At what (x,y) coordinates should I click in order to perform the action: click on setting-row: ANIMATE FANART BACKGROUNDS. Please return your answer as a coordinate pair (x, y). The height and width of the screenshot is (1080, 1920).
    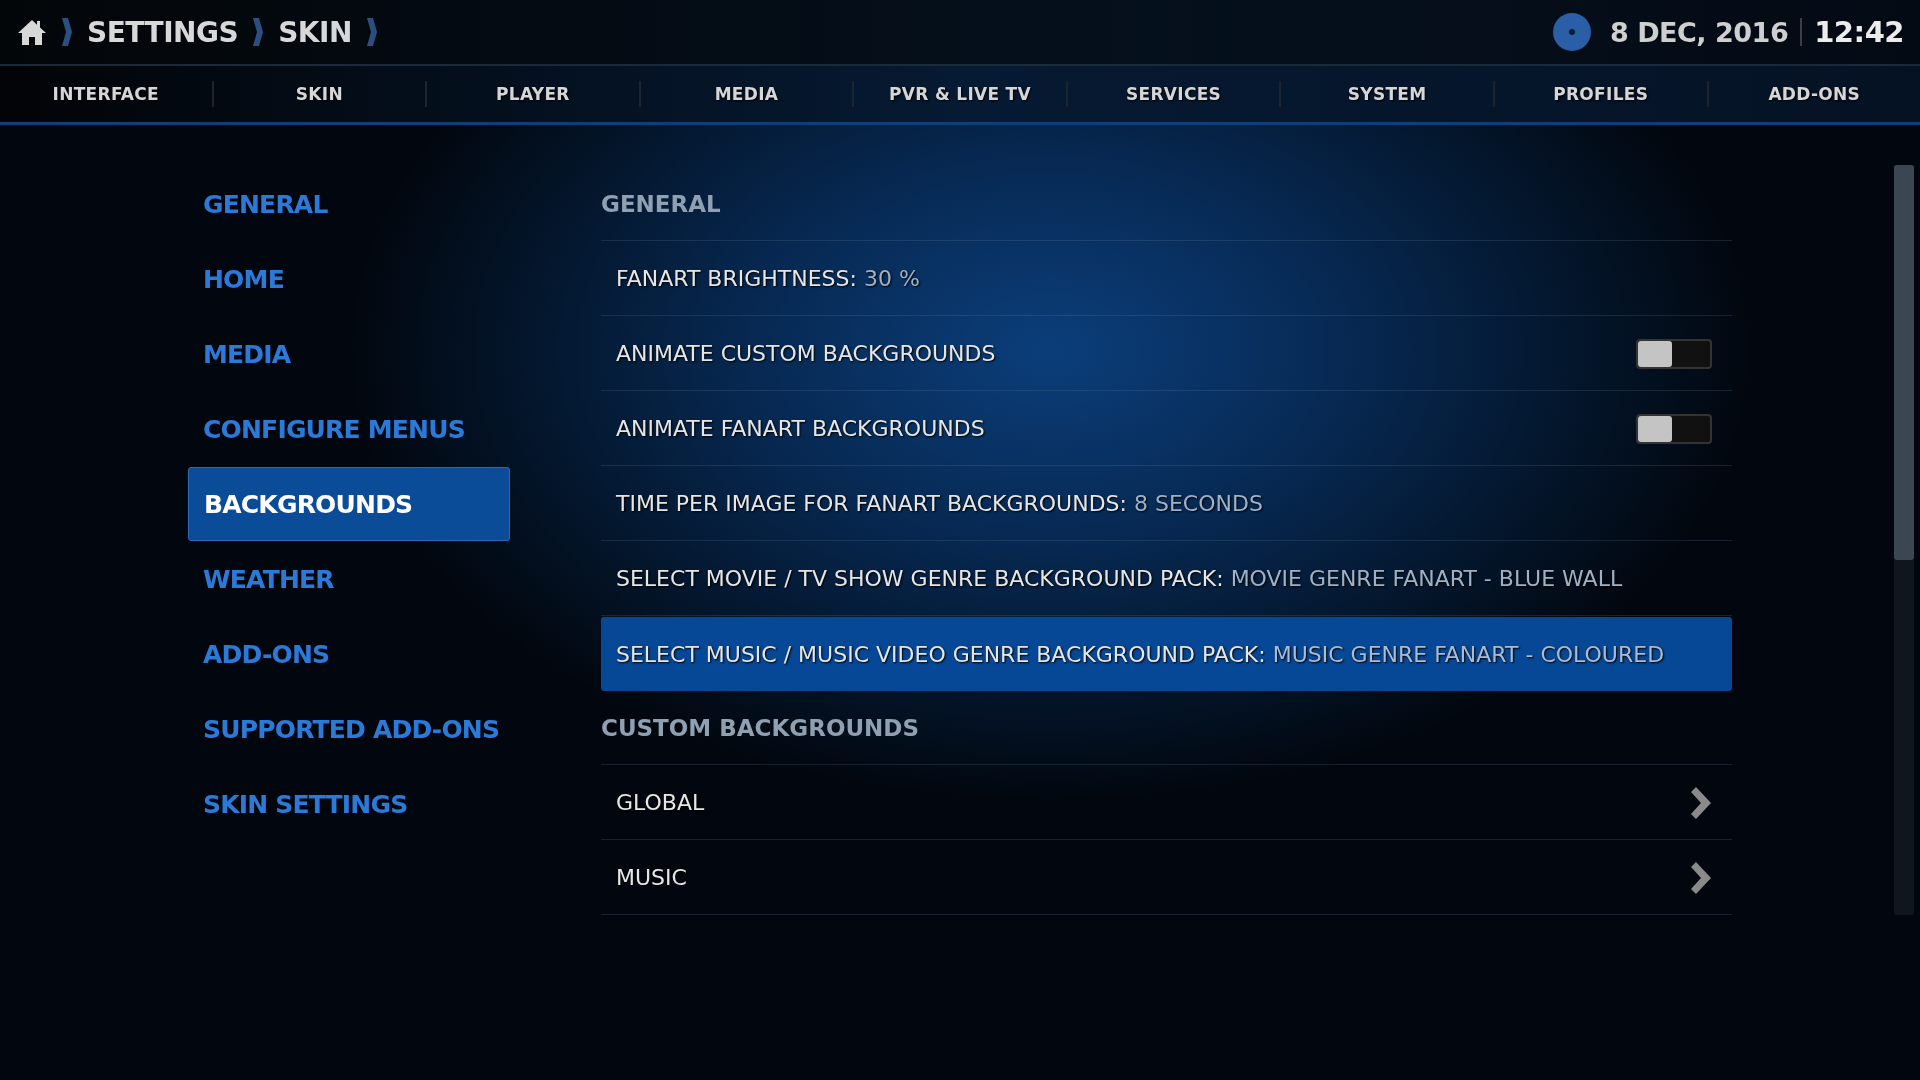
    Looking at the image, I should click on (1166, 429).